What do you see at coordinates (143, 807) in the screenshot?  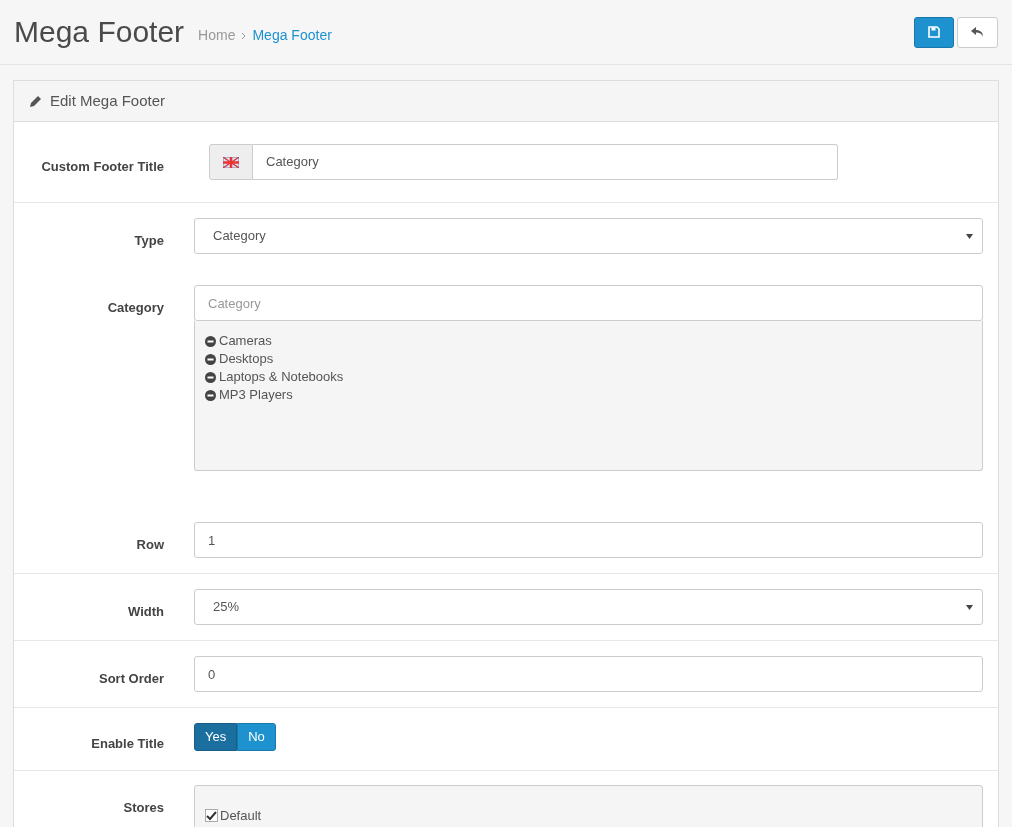 I see `field-label: Stores` at bounding box center [143, 807].